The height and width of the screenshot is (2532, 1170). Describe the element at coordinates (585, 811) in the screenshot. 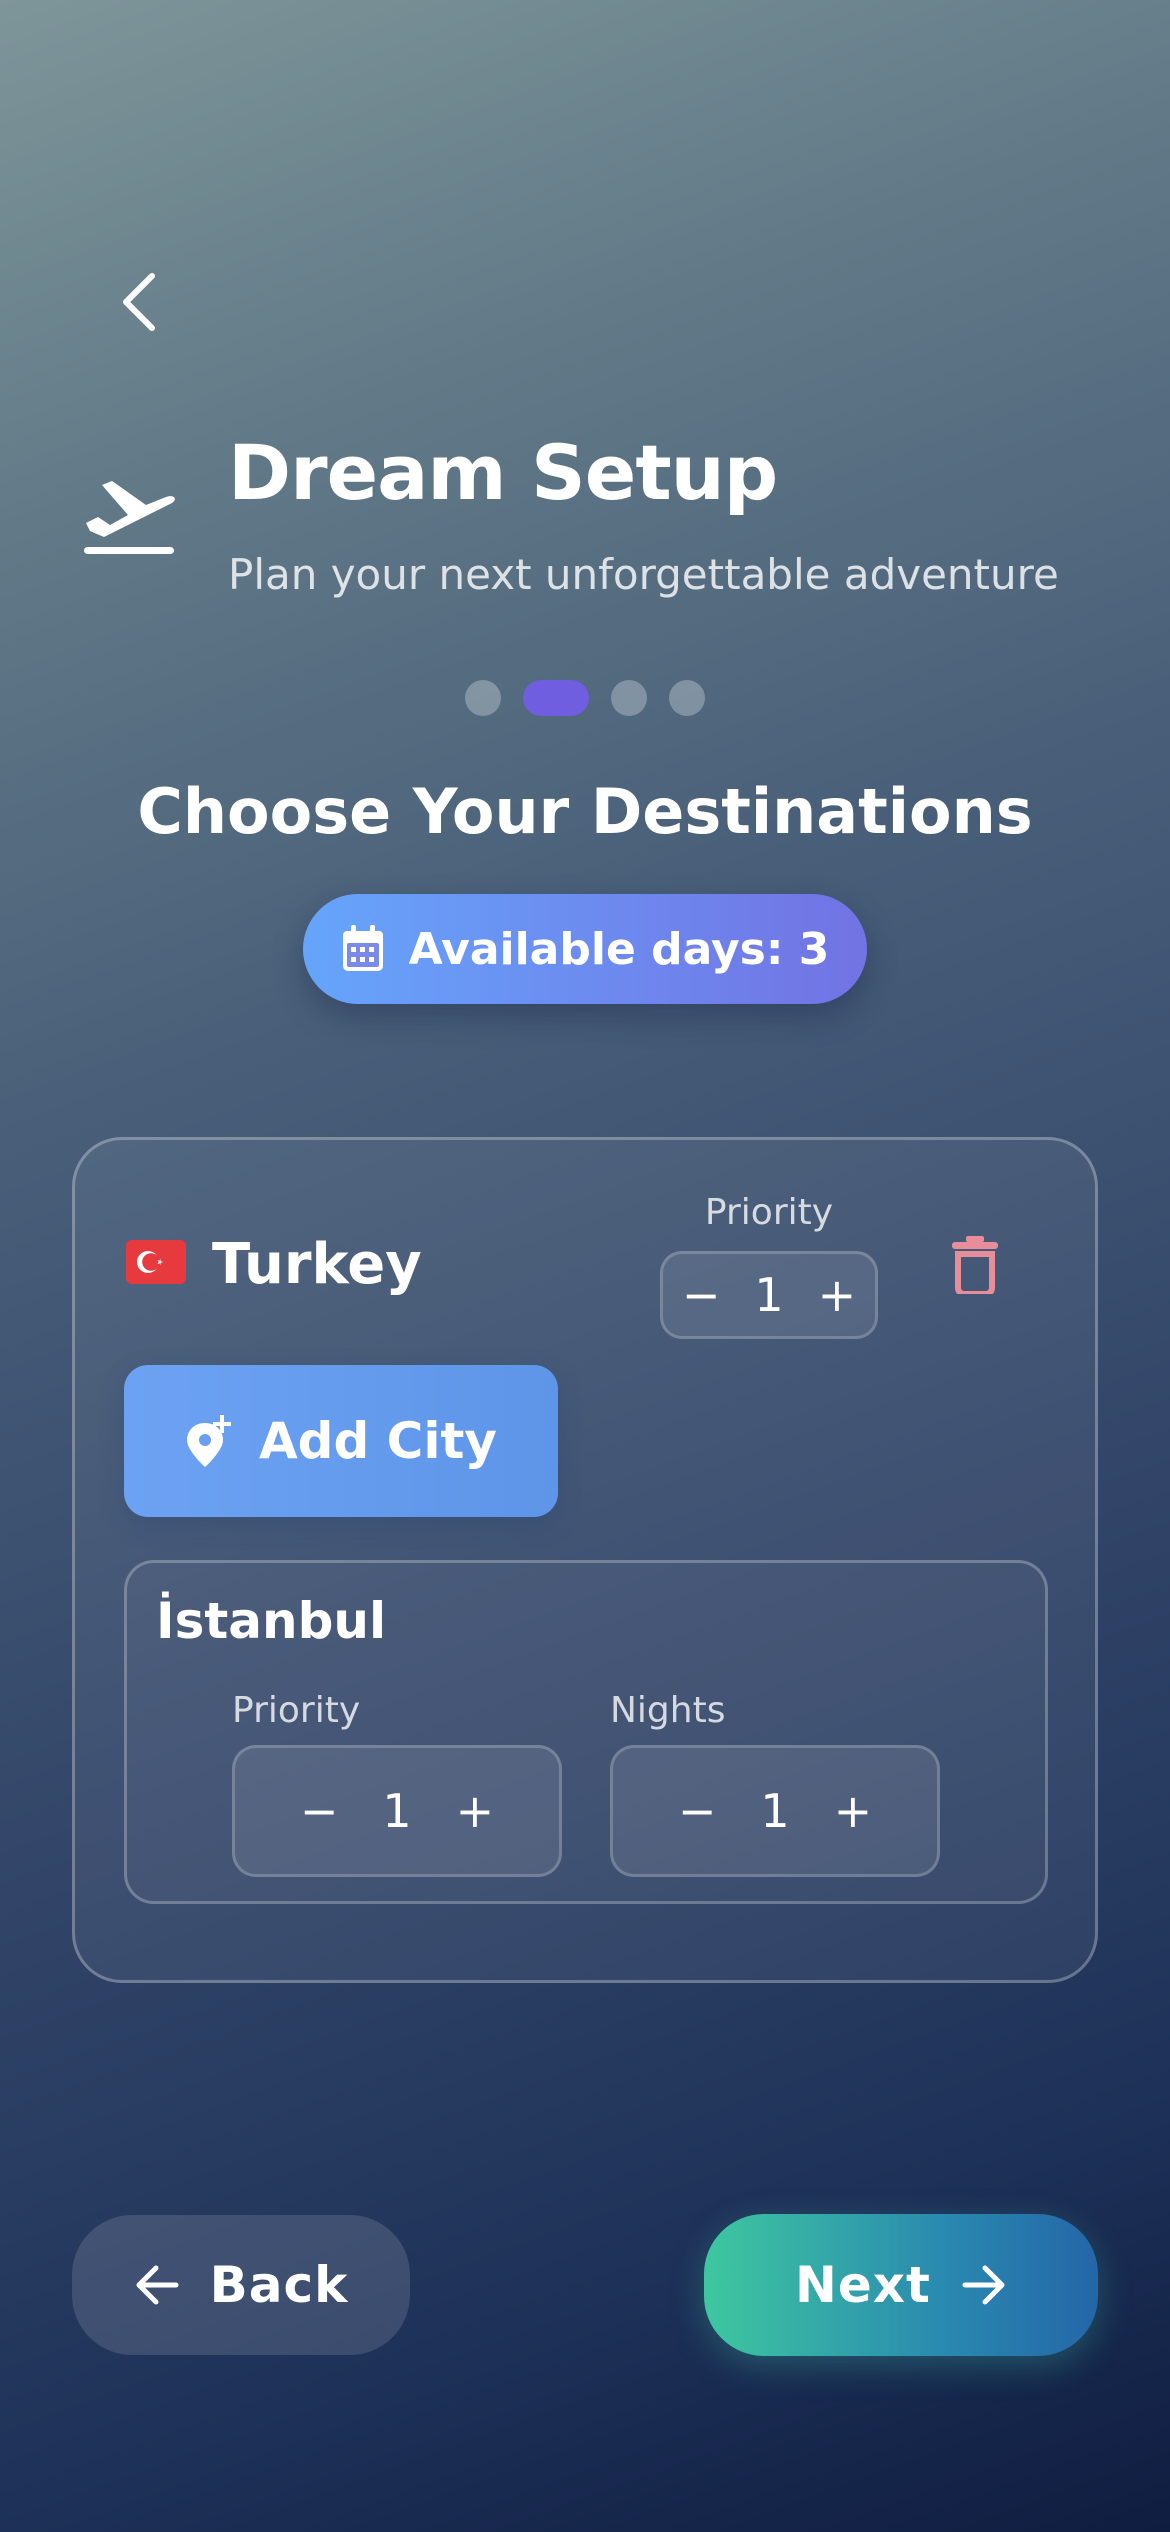

I see `section-heading: Choose Your Destinations` at that location.